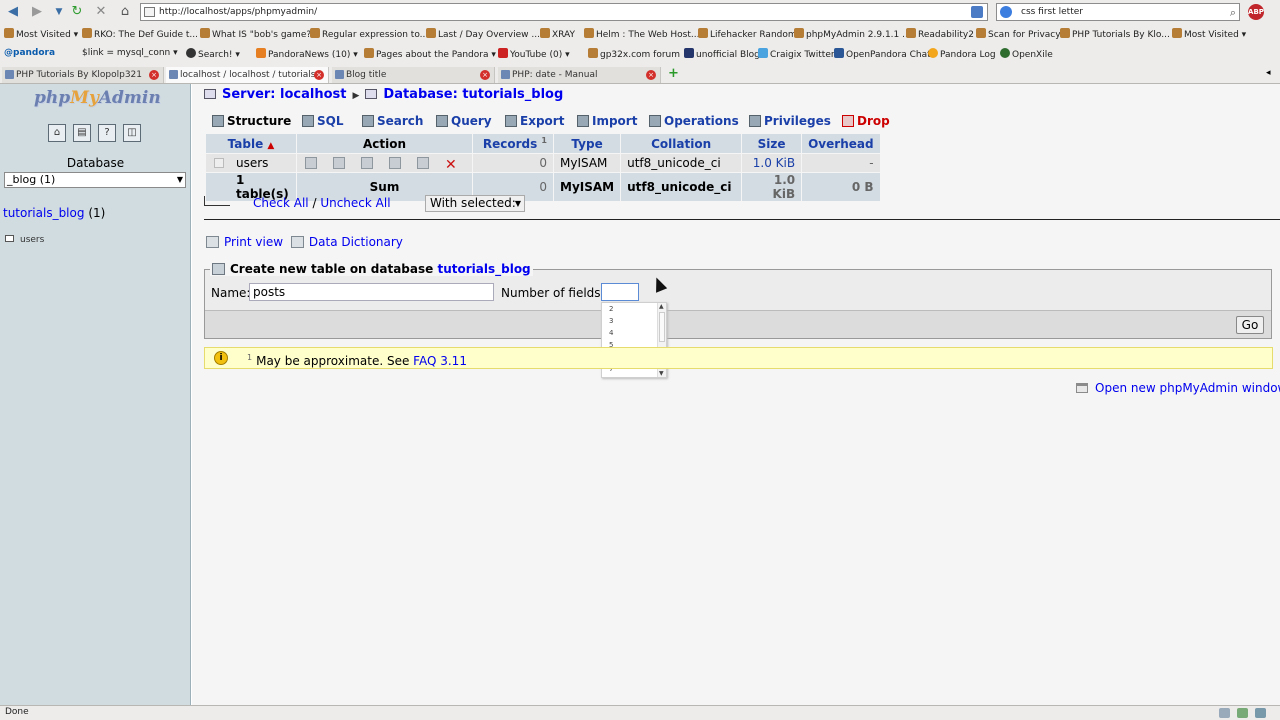 Image resolution: width=1280 pixels, height=720 pixels. I want to click on browser-tab: PHP Tutorials By Klopolp321 ×, so click(83, 75).